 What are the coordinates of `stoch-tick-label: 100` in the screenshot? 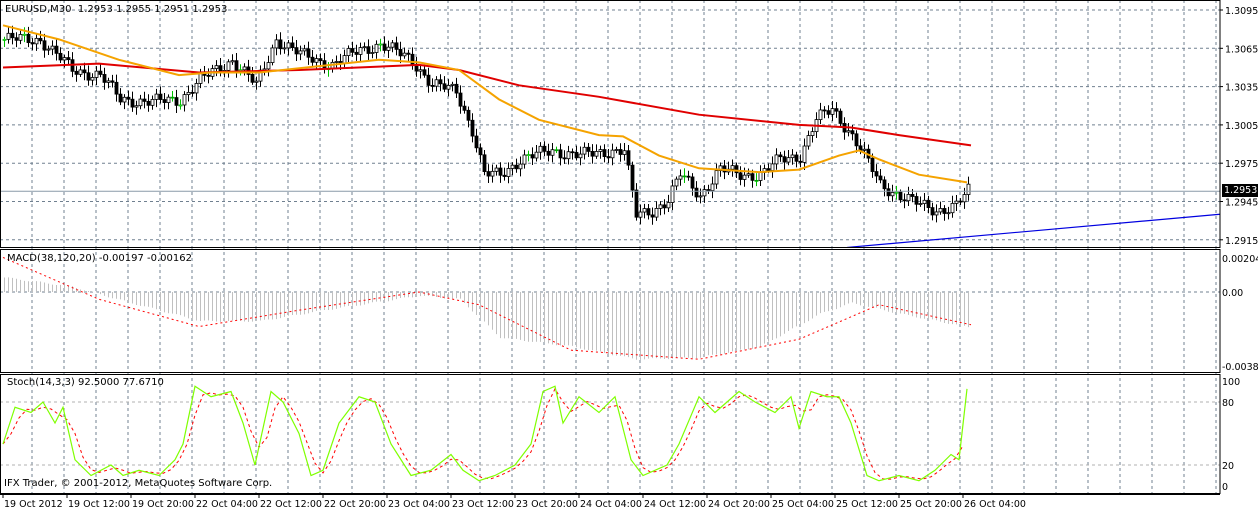 It's located at (1231, 382).